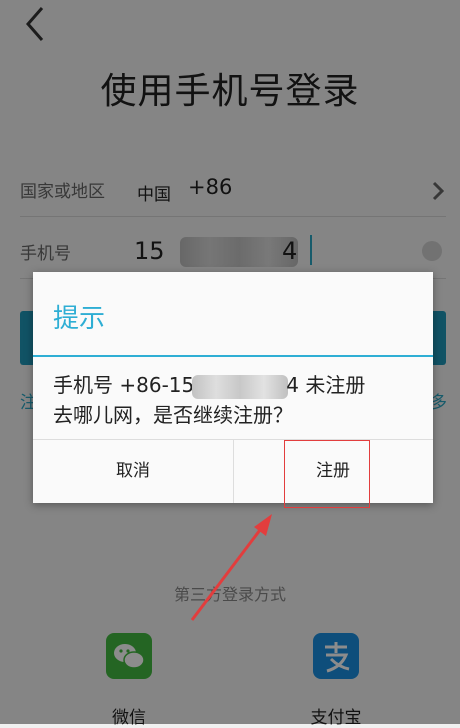 The height and width of the screenshot is (728, 460). I want to click on blurred-phone-digits, so click(240, 386).